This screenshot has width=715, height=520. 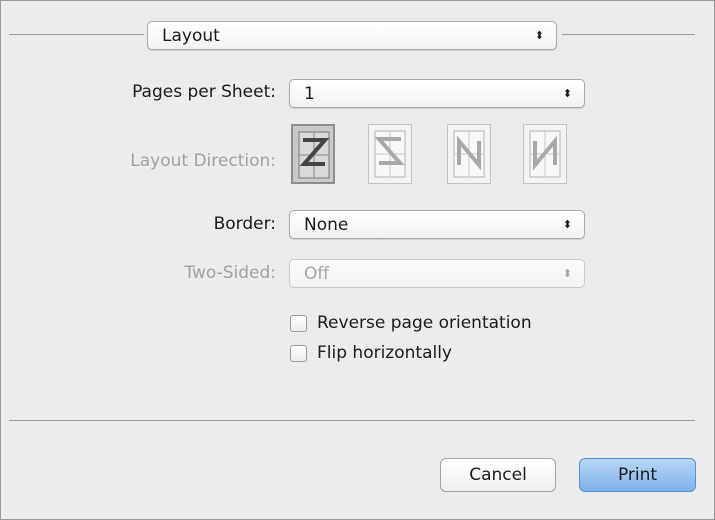 What do you see at coordinates (191, 36) in the screenshot?
I see `section-popup-value: Layout` at bounding box center [191, 36].